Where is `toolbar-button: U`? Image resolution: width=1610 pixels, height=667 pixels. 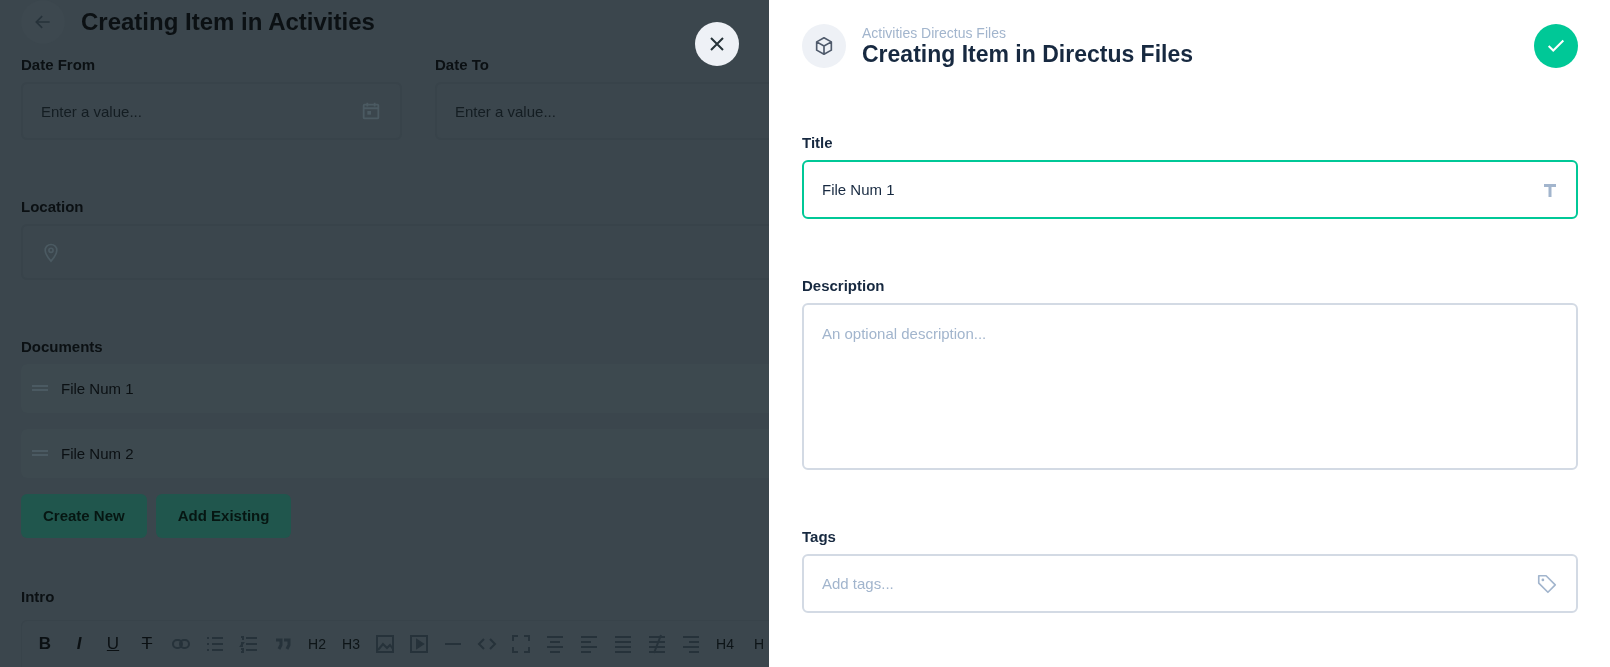 toolbar-button: U is located at coordinates (113, 643).